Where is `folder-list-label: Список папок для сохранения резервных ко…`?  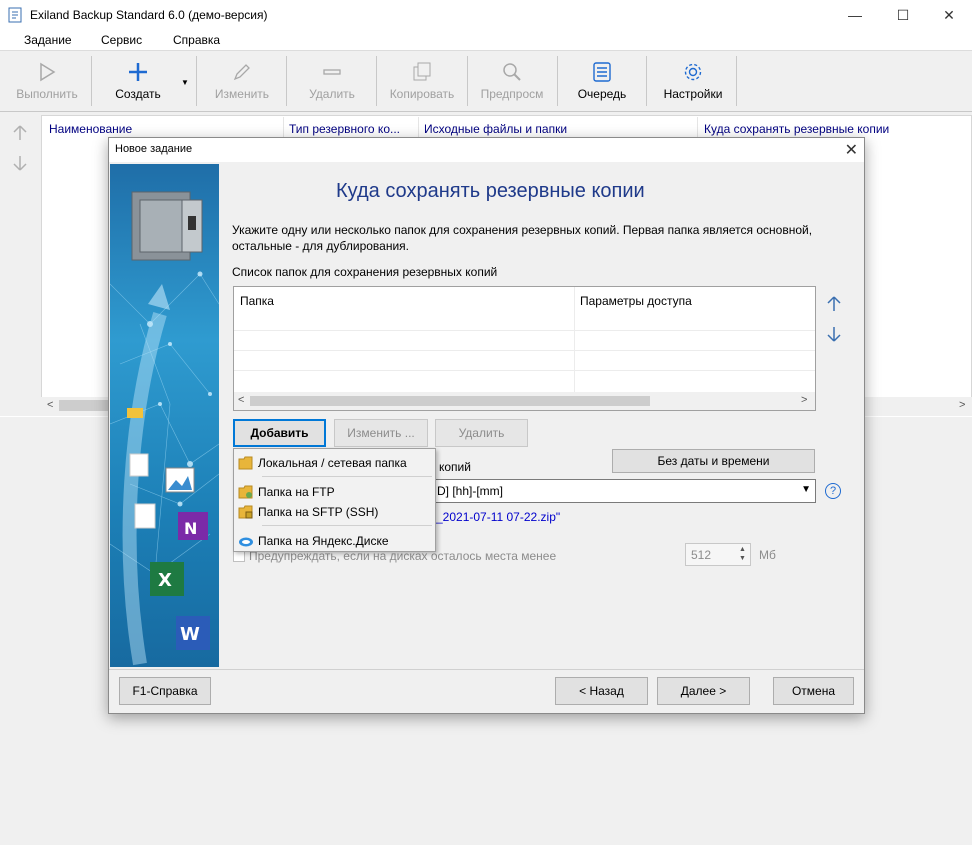
folder-list-label: Список папок для сохранения резервных ко… is located at coordinates (365, 272).